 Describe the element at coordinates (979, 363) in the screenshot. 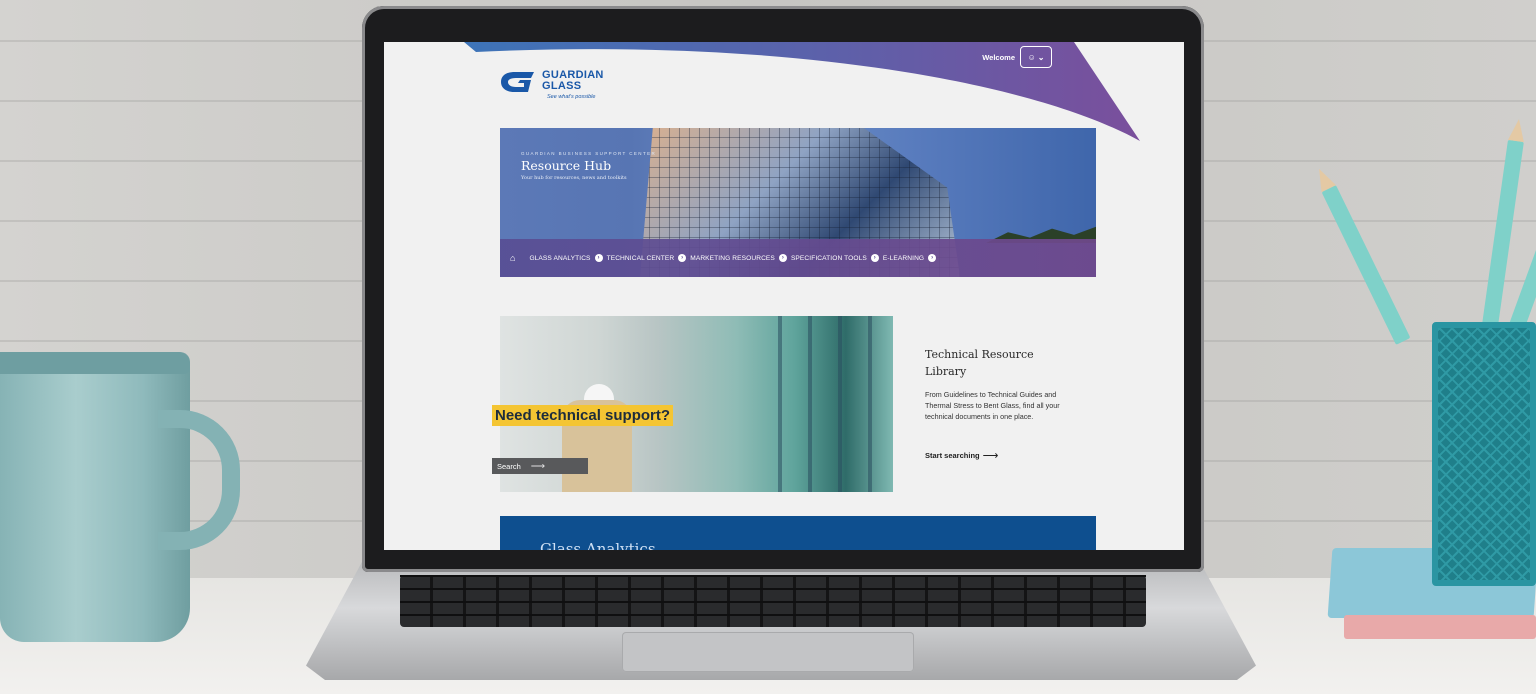

I see `library-title: Technical Resource Library` at that location.